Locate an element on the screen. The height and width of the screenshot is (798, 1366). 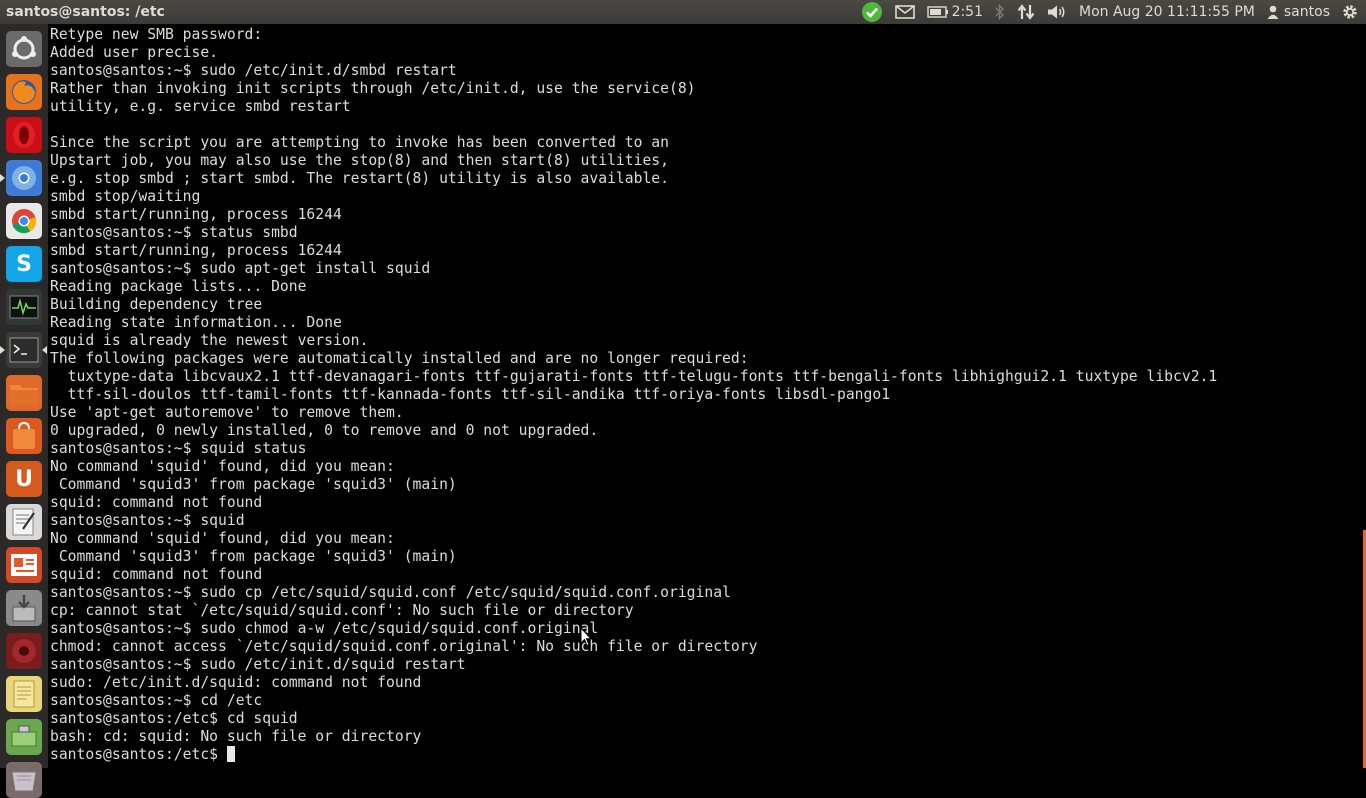
active-indicator is located at coordinates (44, 350).